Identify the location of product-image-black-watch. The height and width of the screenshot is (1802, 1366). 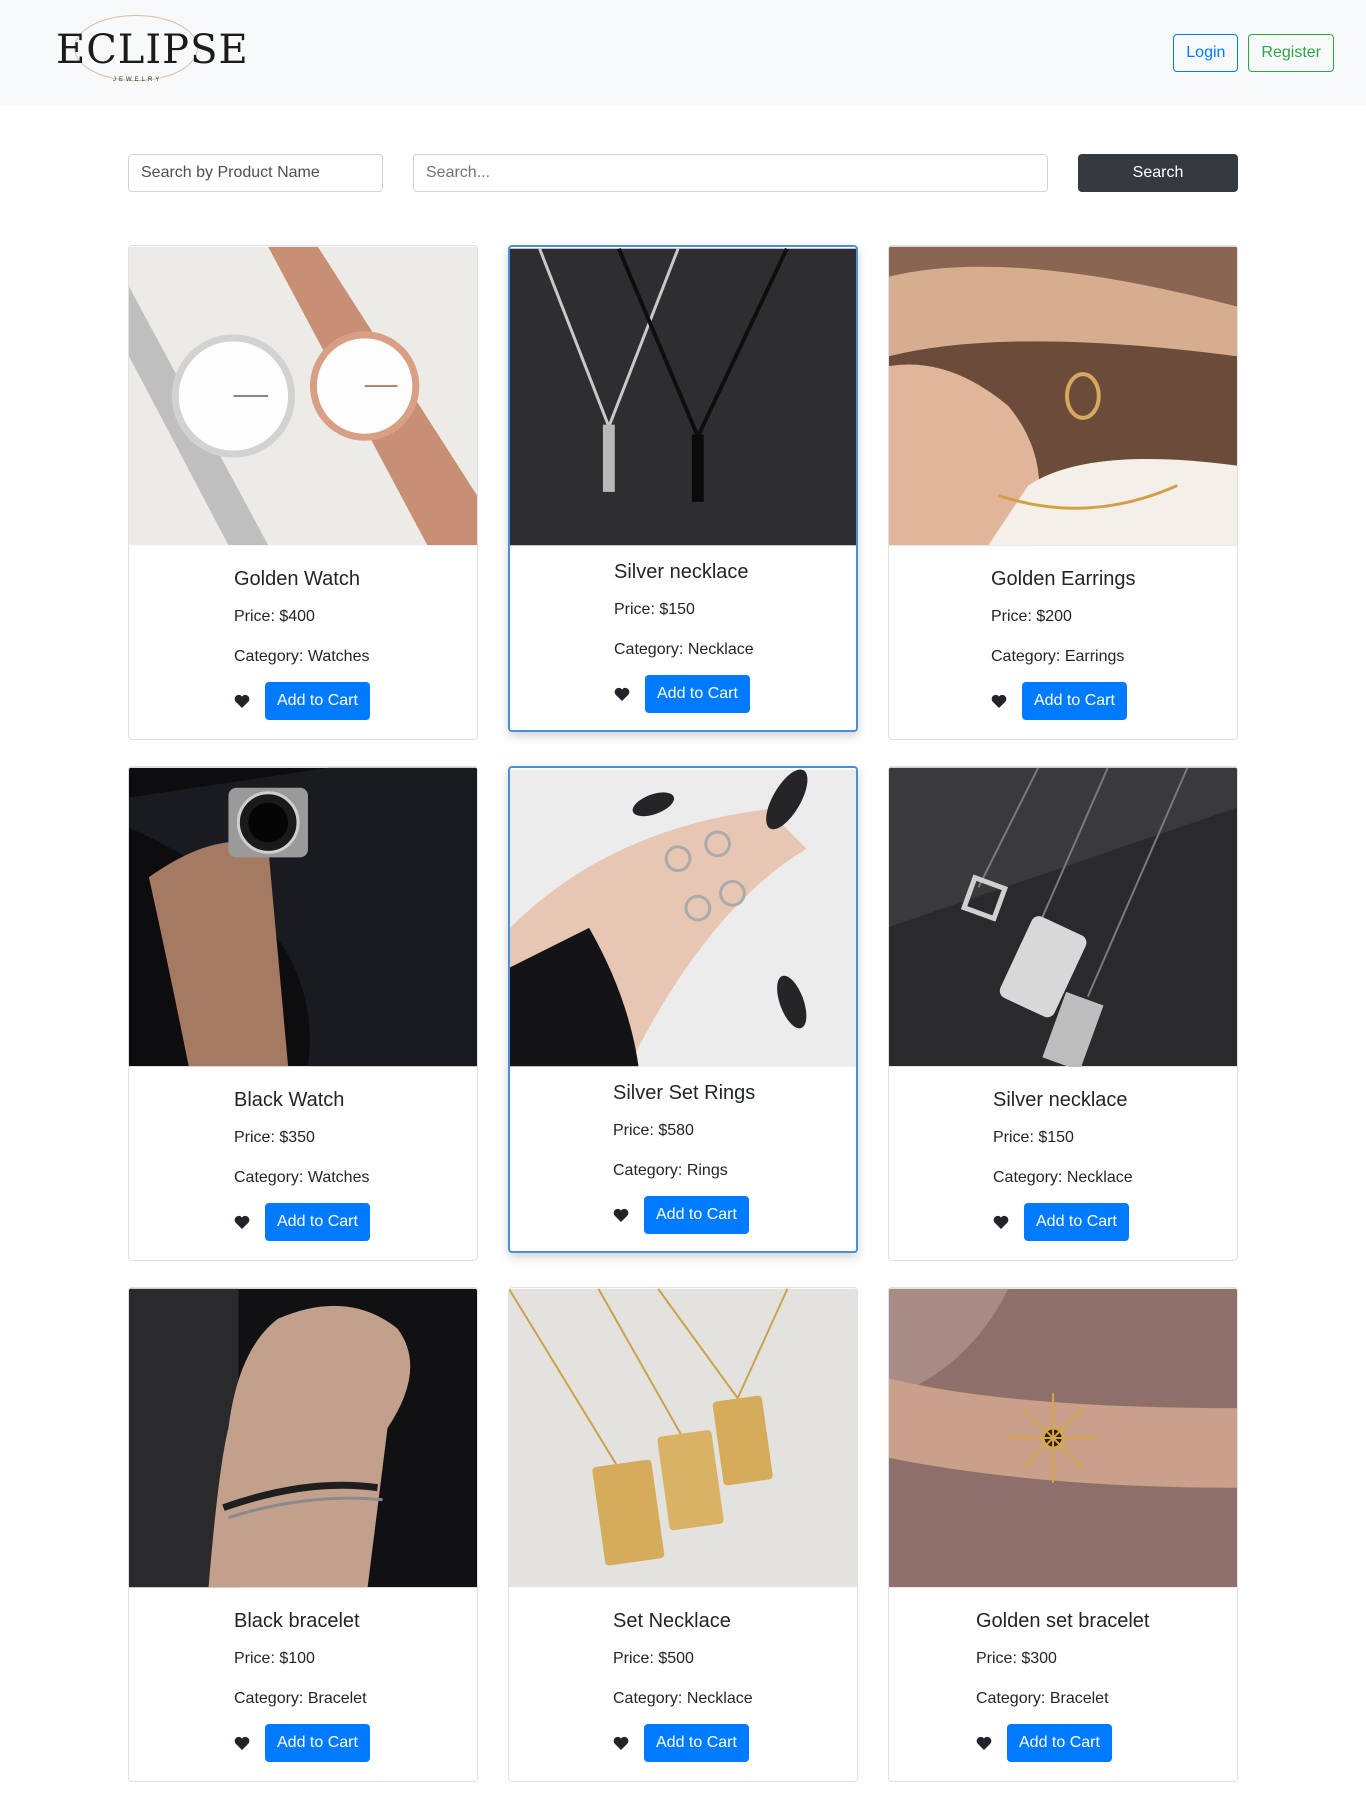
(303, 917).